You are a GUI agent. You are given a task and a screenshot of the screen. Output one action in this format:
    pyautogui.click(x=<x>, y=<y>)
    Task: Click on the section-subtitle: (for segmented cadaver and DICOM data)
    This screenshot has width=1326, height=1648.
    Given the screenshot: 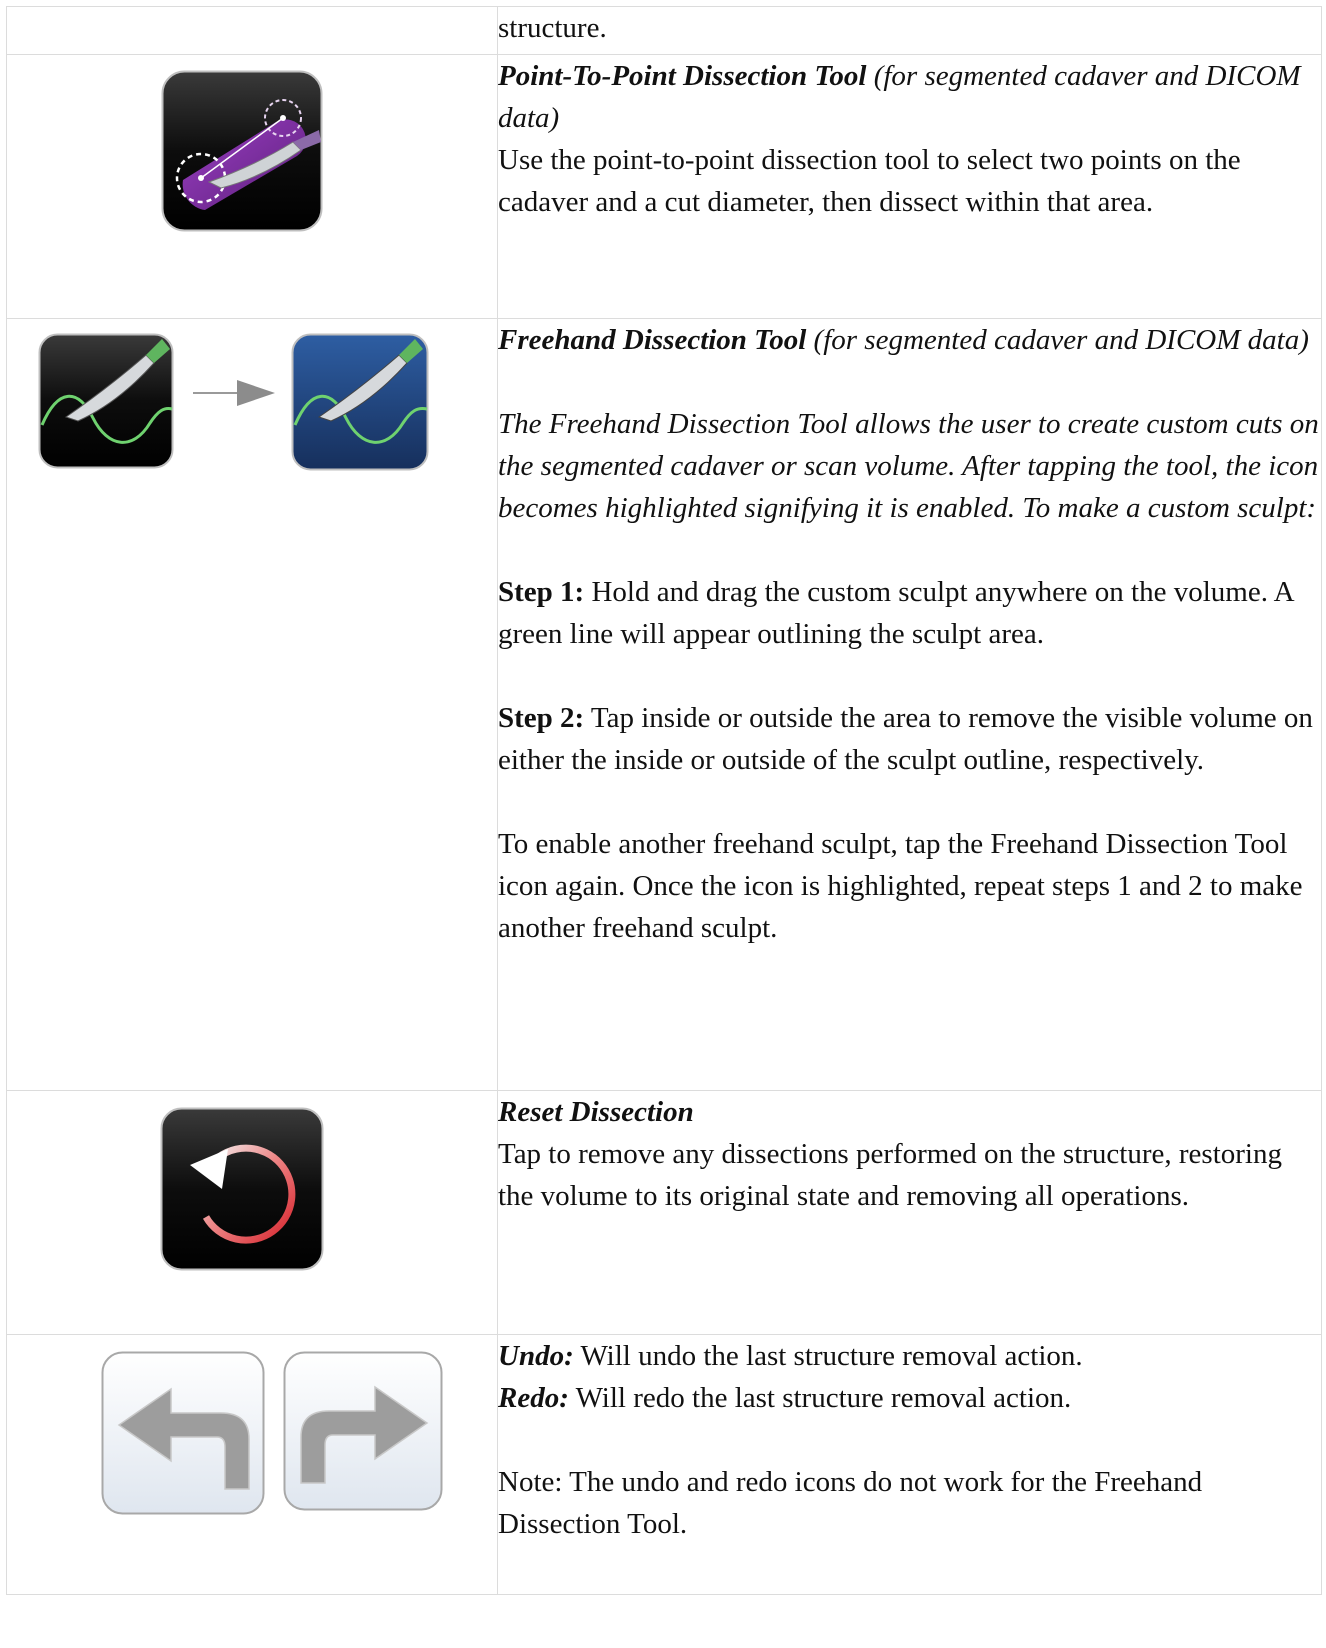 What is the action you would take?
    pyautogui.click(x=1057, y=340)
    